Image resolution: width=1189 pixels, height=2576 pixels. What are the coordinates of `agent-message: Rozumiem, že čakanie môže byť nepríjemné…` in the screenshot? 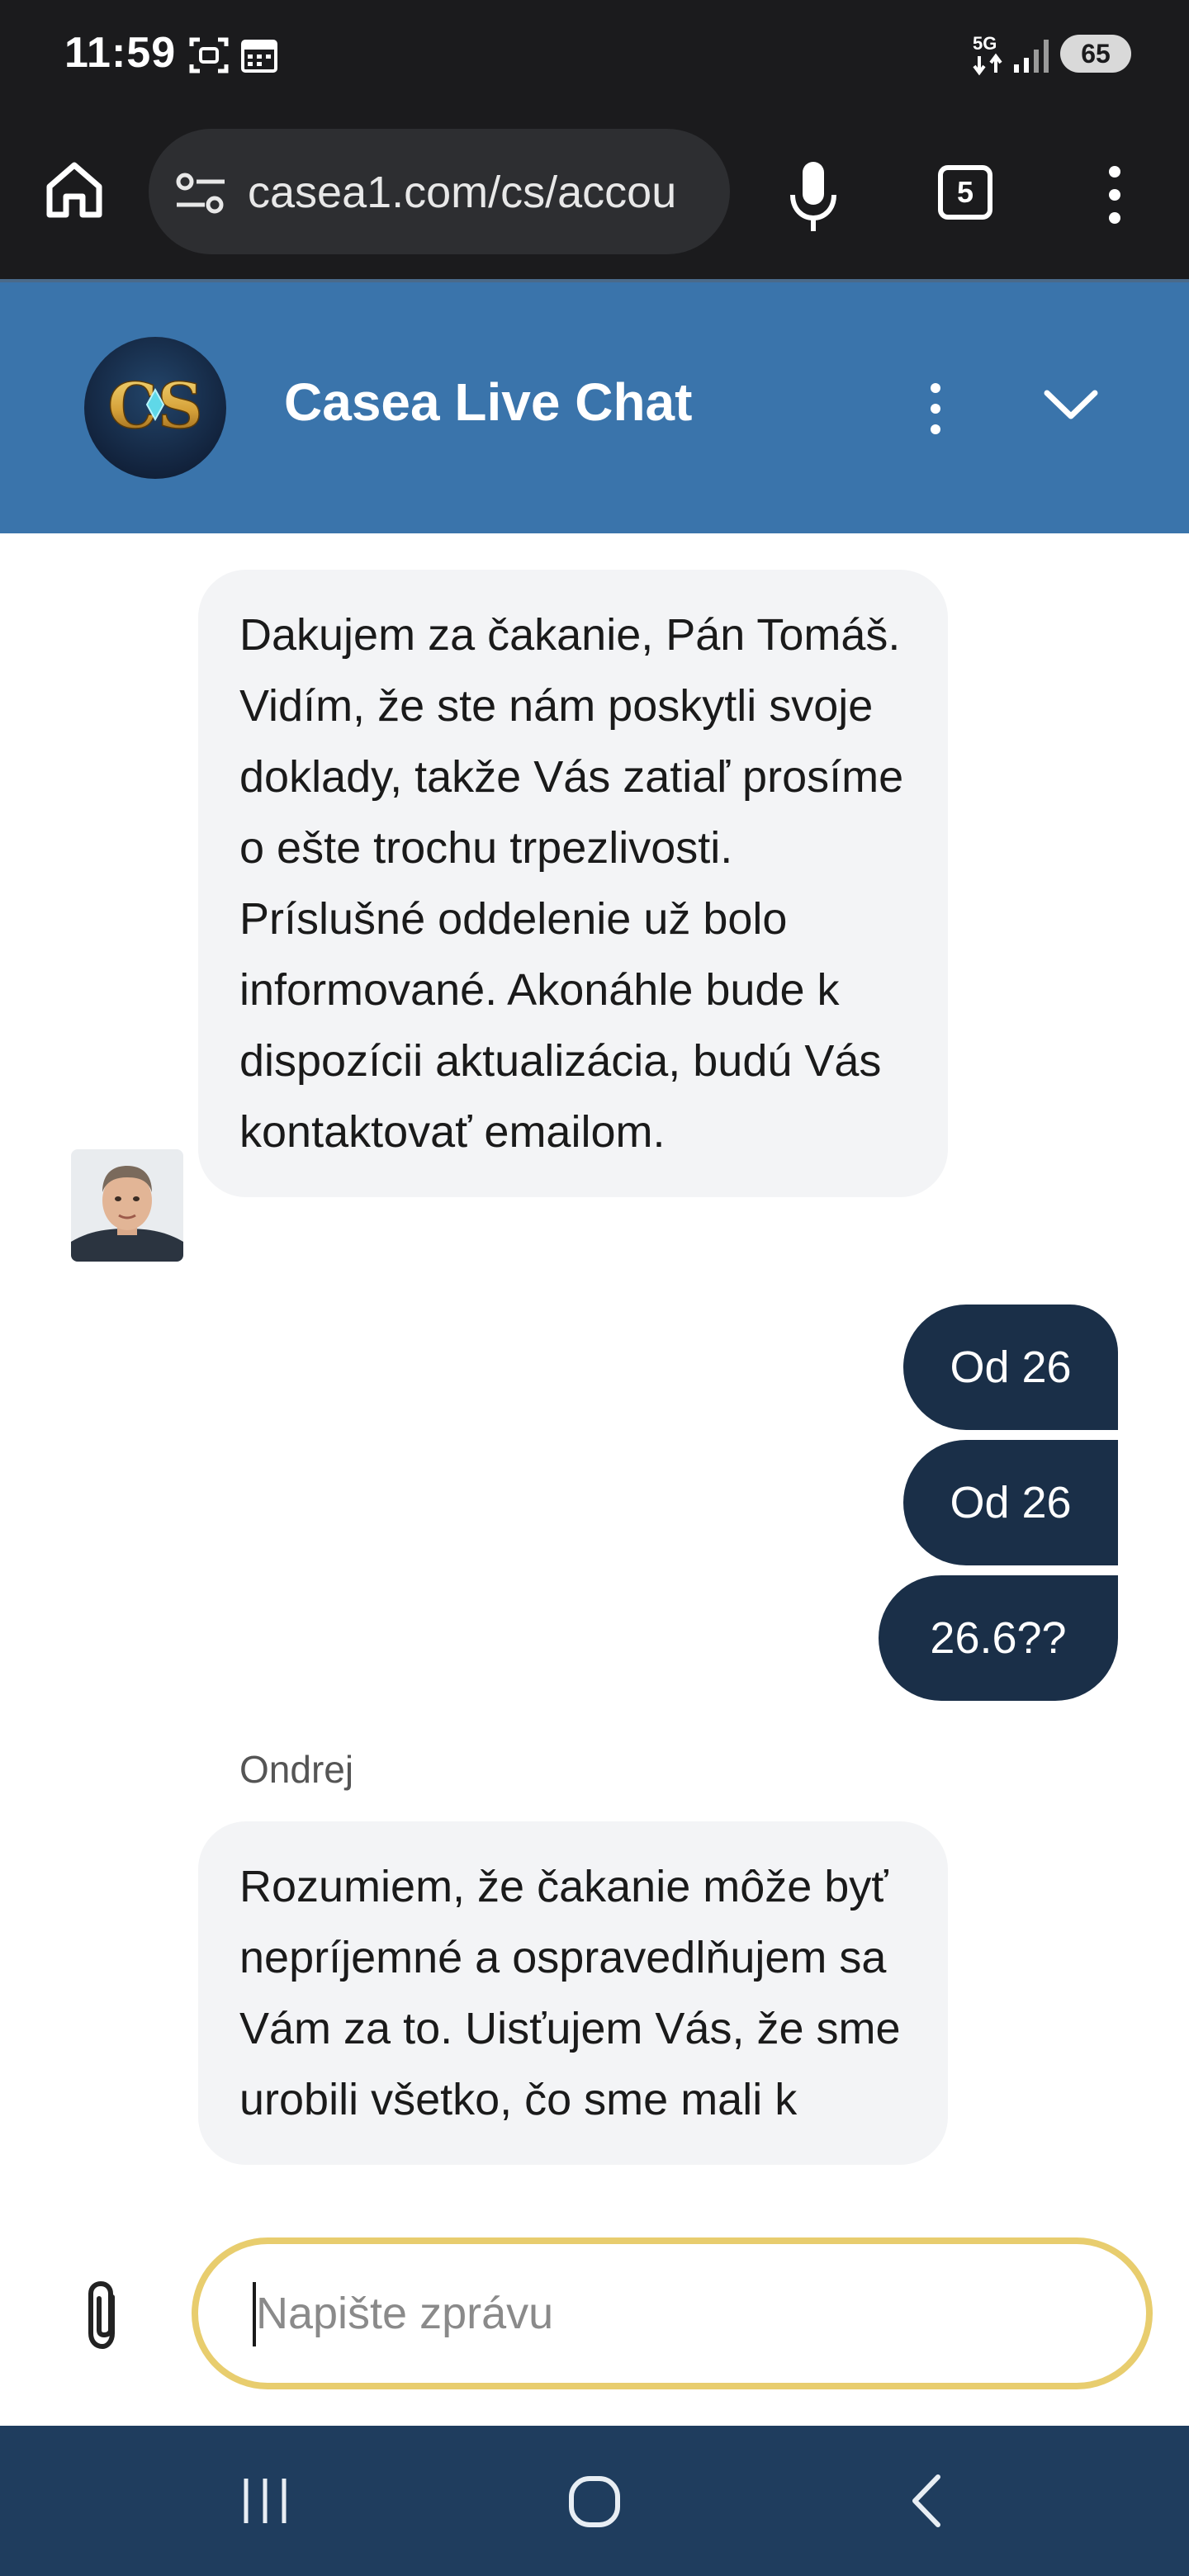 It's located at (573, 1993).